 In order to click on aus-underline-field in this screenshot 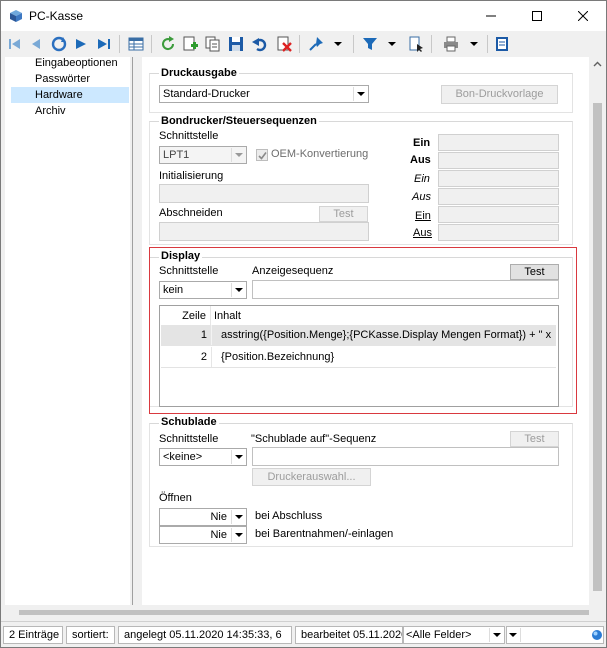, I will do `click(498, 232)`.